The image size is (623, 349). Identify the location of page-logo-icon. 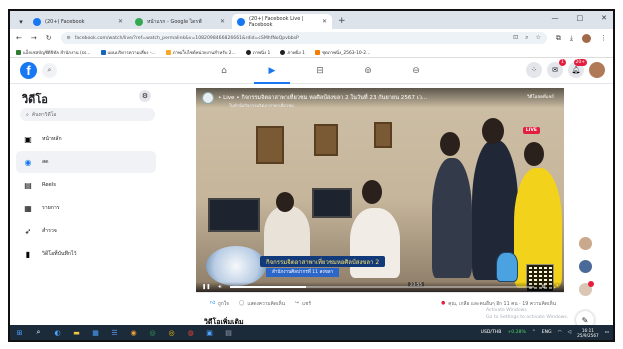
(208, 98).